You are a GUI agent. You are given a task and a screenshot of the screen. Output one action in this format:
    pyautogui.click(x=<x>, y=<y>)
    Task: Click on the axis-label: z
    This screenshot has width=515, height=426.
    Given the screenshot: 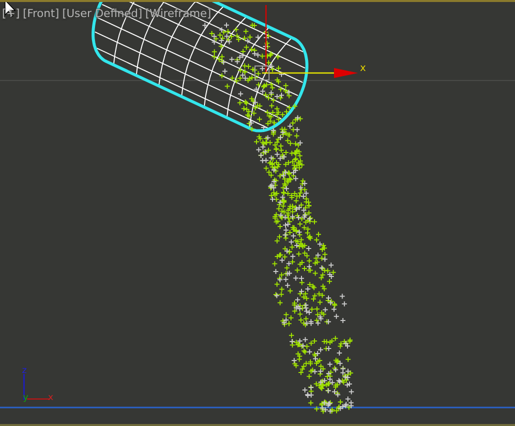 What is the action you would take?
    pyautogui.click(x=24, y=371)
    